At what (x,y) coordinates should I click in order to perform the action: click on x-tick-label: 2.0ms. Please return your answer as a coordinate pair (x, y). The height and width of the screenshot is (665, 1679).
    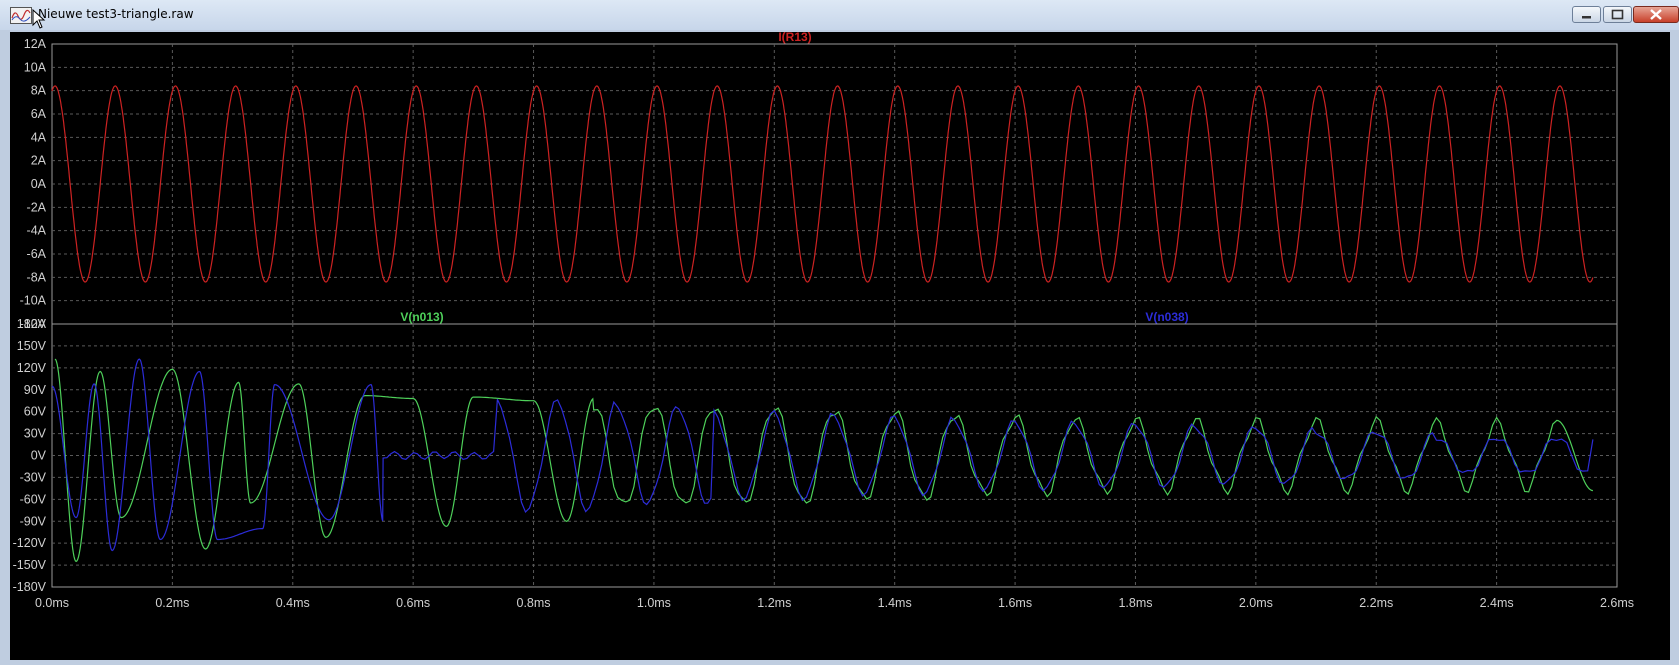
    Looking at the image, I should click on (1256, 603).